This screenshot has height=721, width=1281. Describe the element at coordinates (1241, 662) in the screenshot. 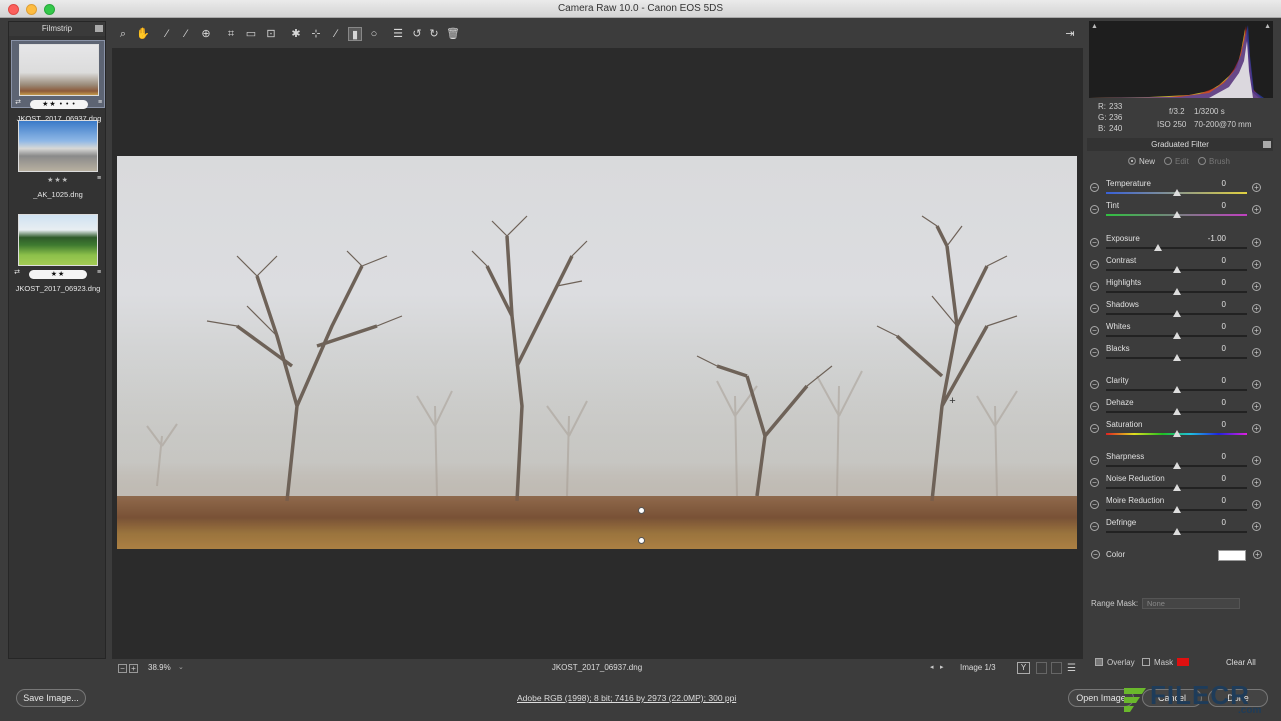

I see `clear-all-button: Clear All` at that location.